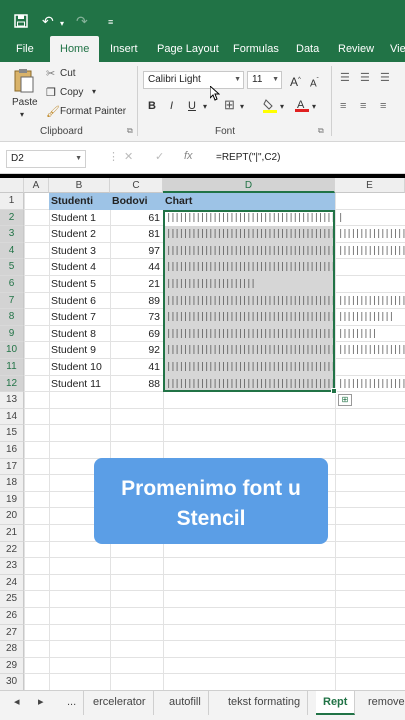  Describe the element at coordinates (128, 156) in the screenshot. I see `cancel-icon: ✕` at that location.